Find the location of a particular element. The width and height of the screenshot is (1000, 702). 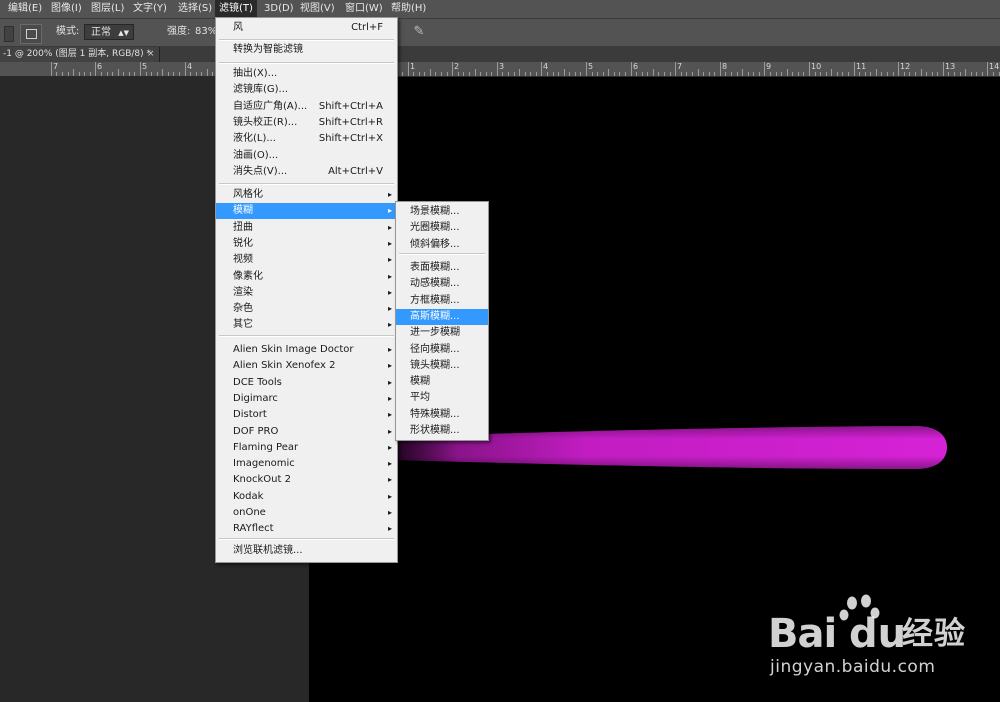

plugin-filter-1-label: Alien Skin Image Doctor is located at coordinates (293, 349).